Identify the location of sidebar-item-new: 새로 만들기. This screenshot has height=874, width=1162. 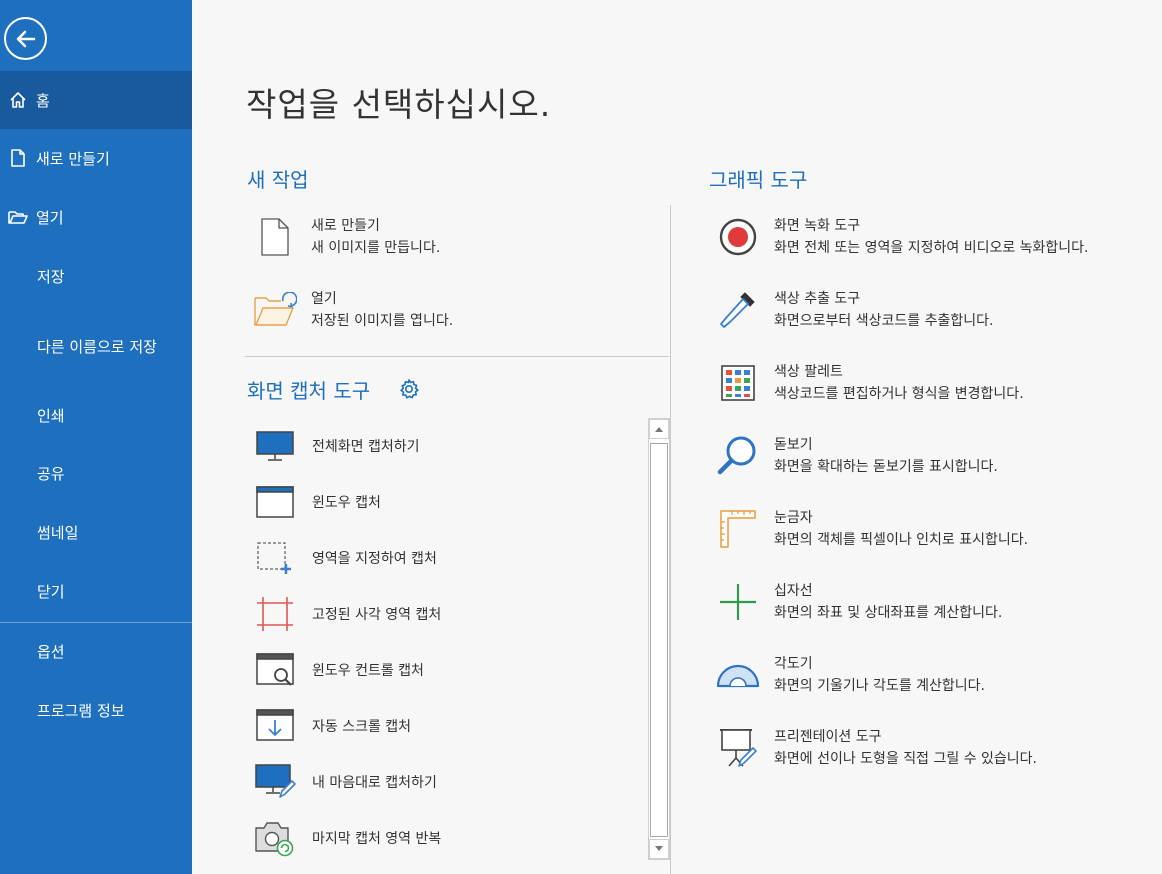
(96, 158).